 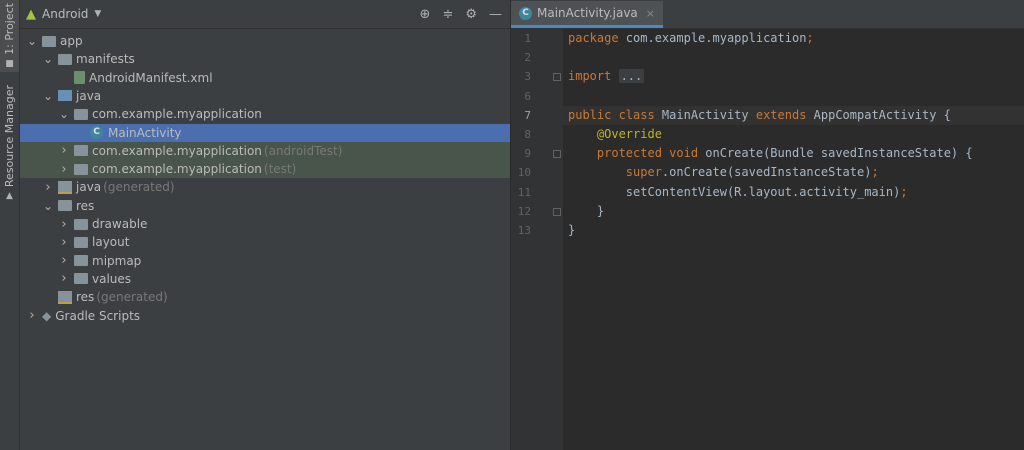 What do you see at coordinates (85, 205) in the screenshot?
I see `tree-item-label: res` at bounding box center [85, 205].